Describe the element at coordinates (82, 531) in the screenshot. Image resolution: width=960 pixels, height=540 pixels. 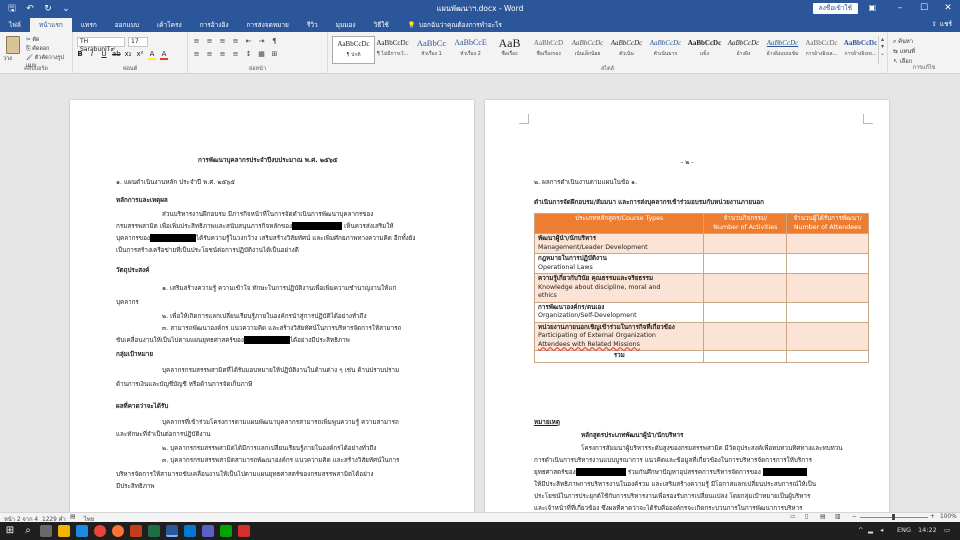
I see `edge-icon` at that location.